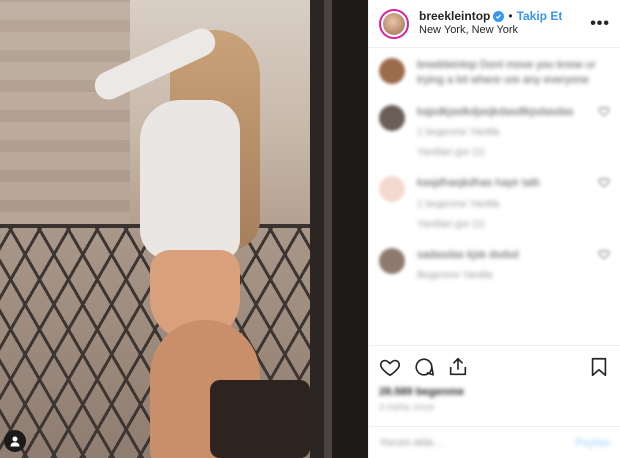  I want to click on username-link: breekleintop, so click(454, 16).